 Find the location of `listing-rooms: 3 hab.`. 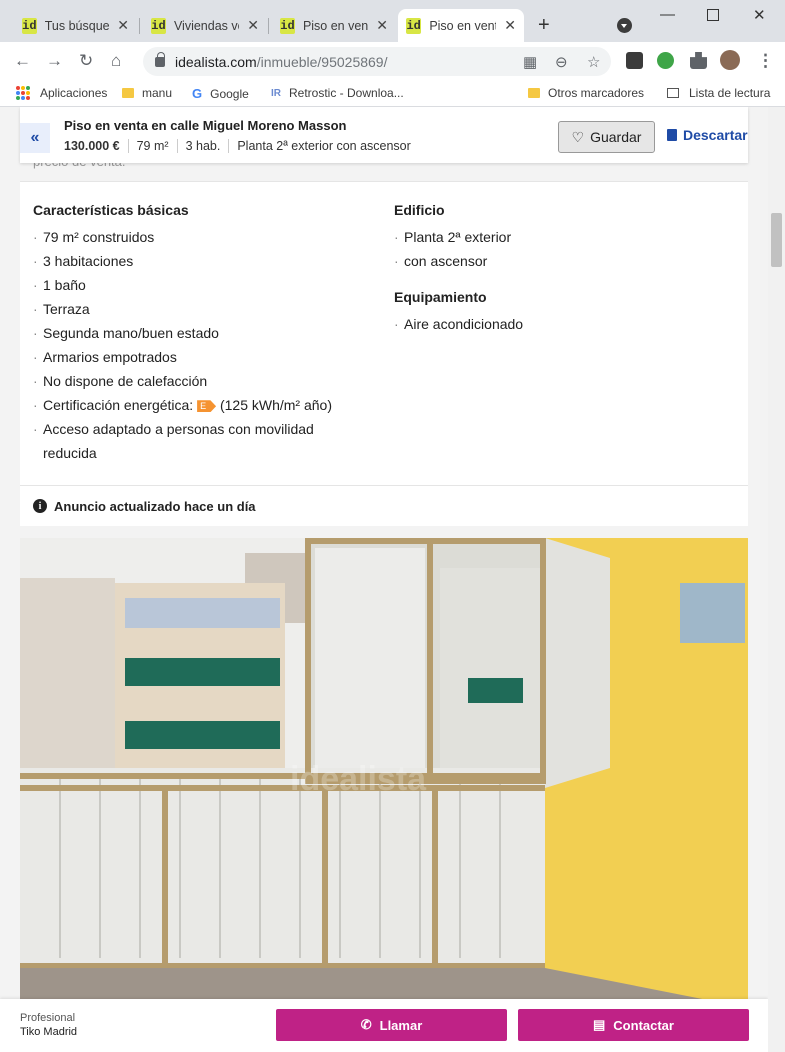

listing-rooms: 3 hab. is located at coordinates (202, 146).